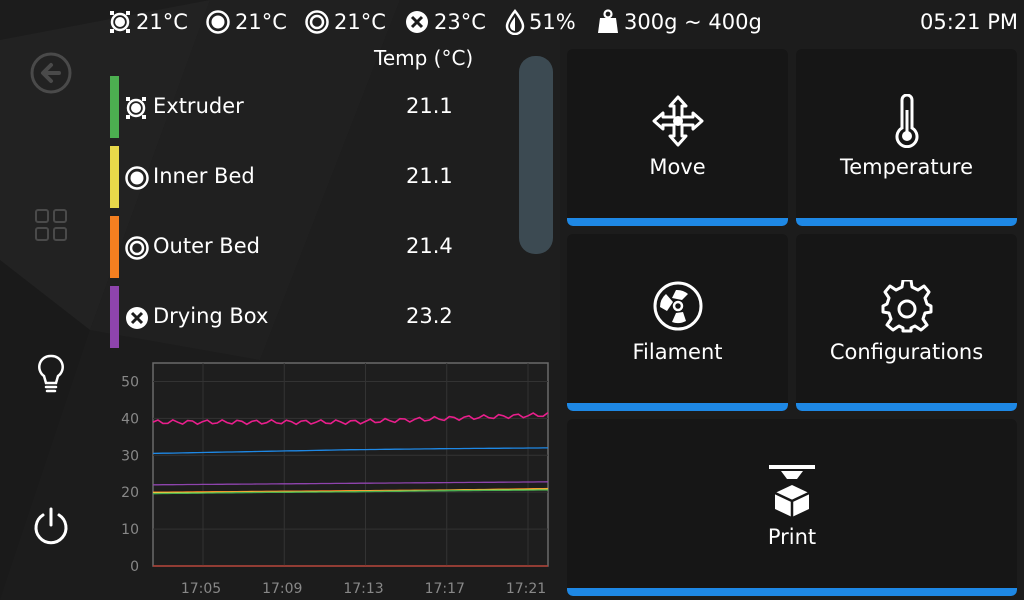 This screenshot has width=1024, height=600. I want to click on power-icon, so click(51, 526).